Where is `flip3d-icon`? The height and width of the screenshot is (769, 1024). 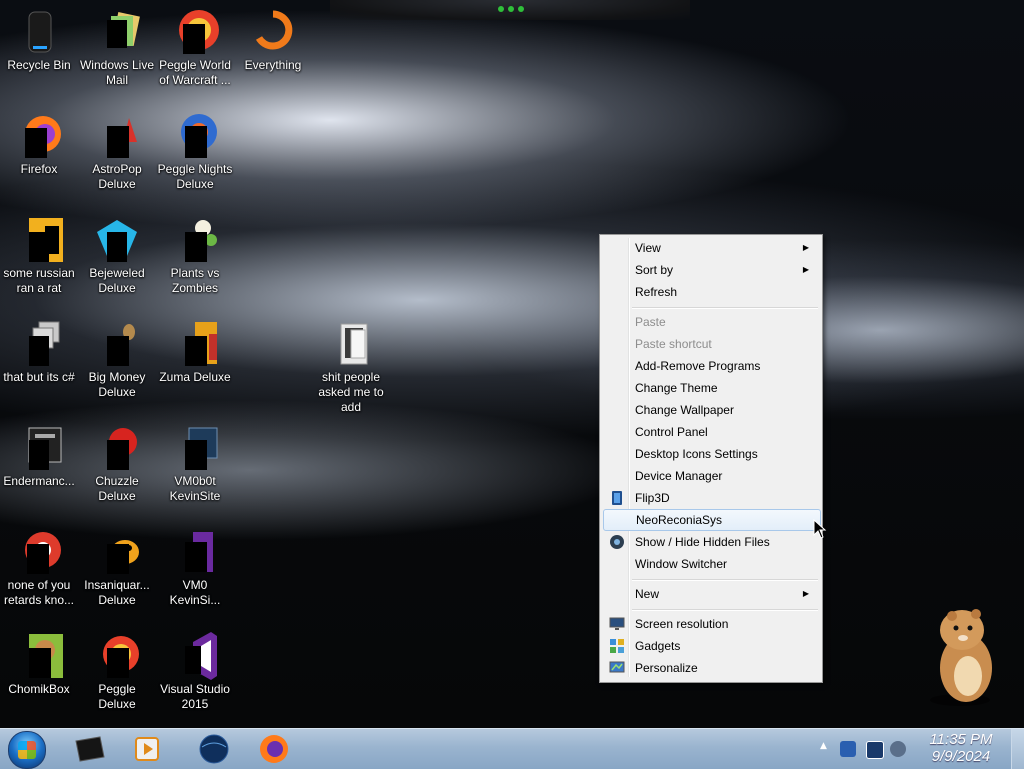
flip3d-icon is located at coordinates (617, 498).